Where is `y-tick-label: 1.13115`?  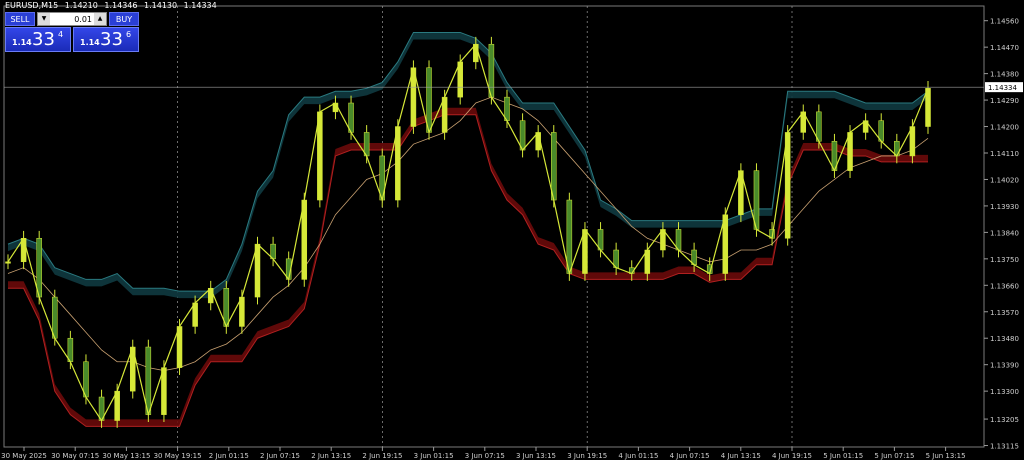
y-tick-label: 1.13115 is located at coordinates (1004, 447).